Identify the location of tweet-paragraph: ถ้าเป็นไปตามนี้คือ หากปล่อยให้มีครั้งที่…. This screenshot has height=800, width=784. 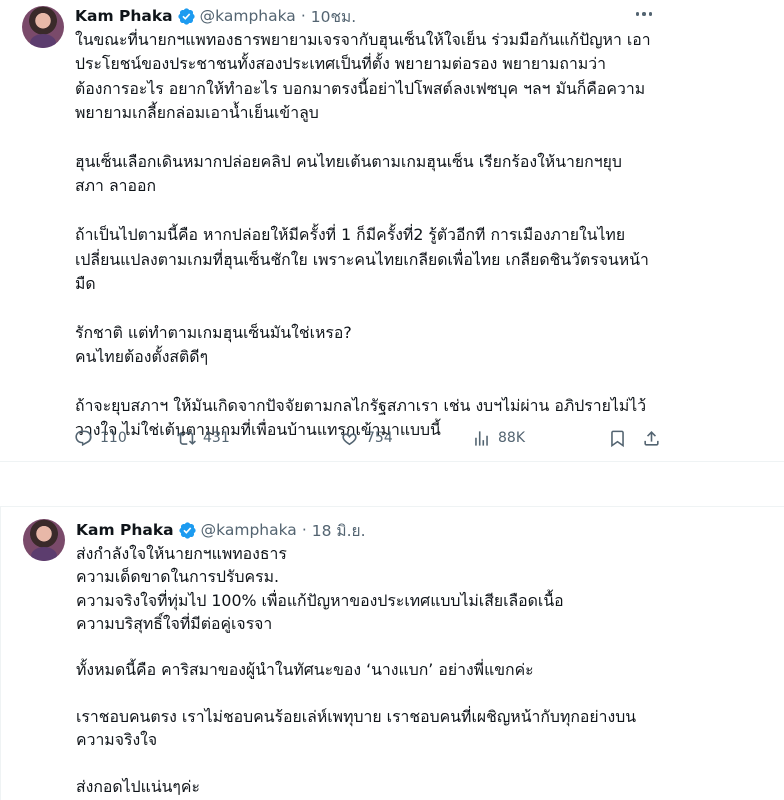
(362, 259).